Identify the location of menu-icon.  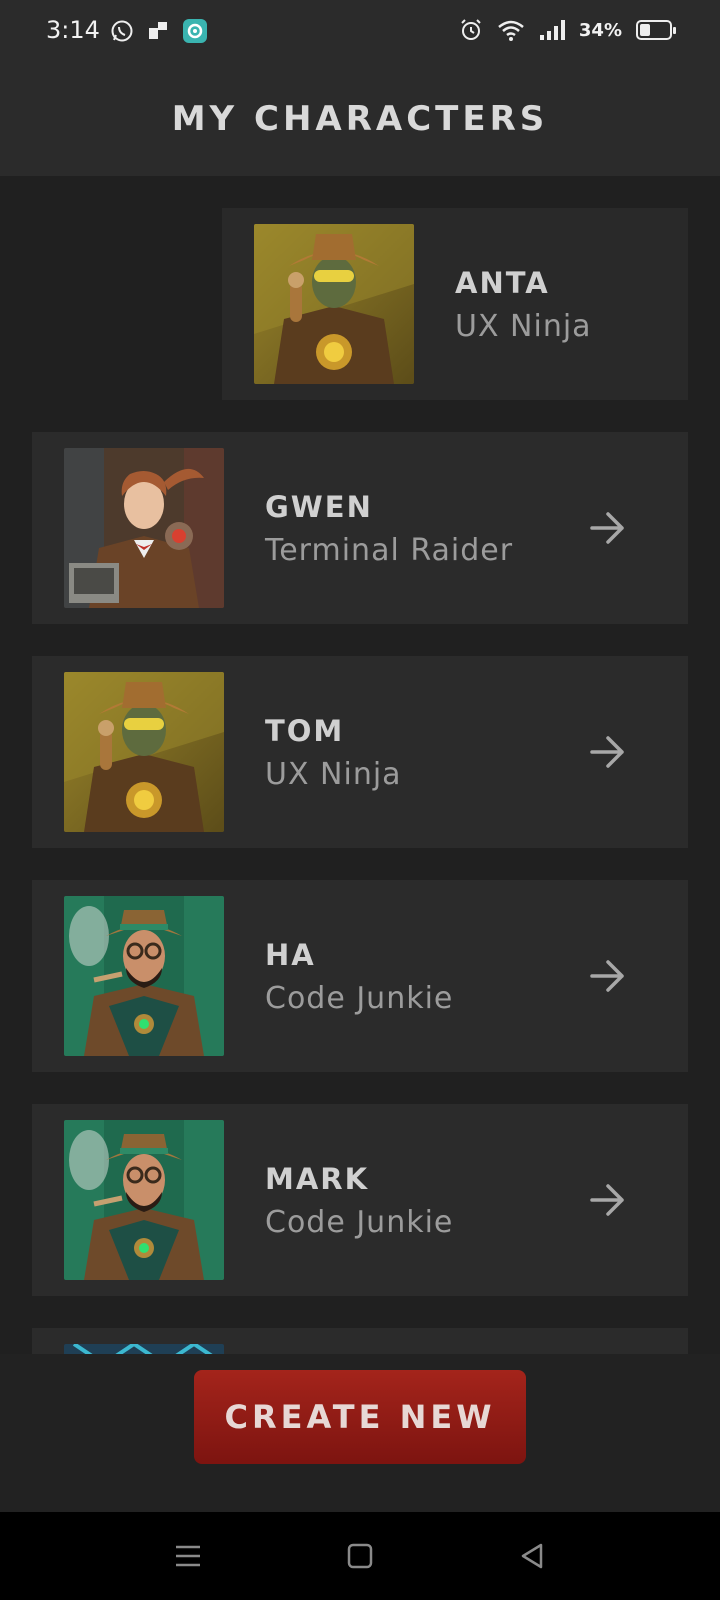
(188, 1556).